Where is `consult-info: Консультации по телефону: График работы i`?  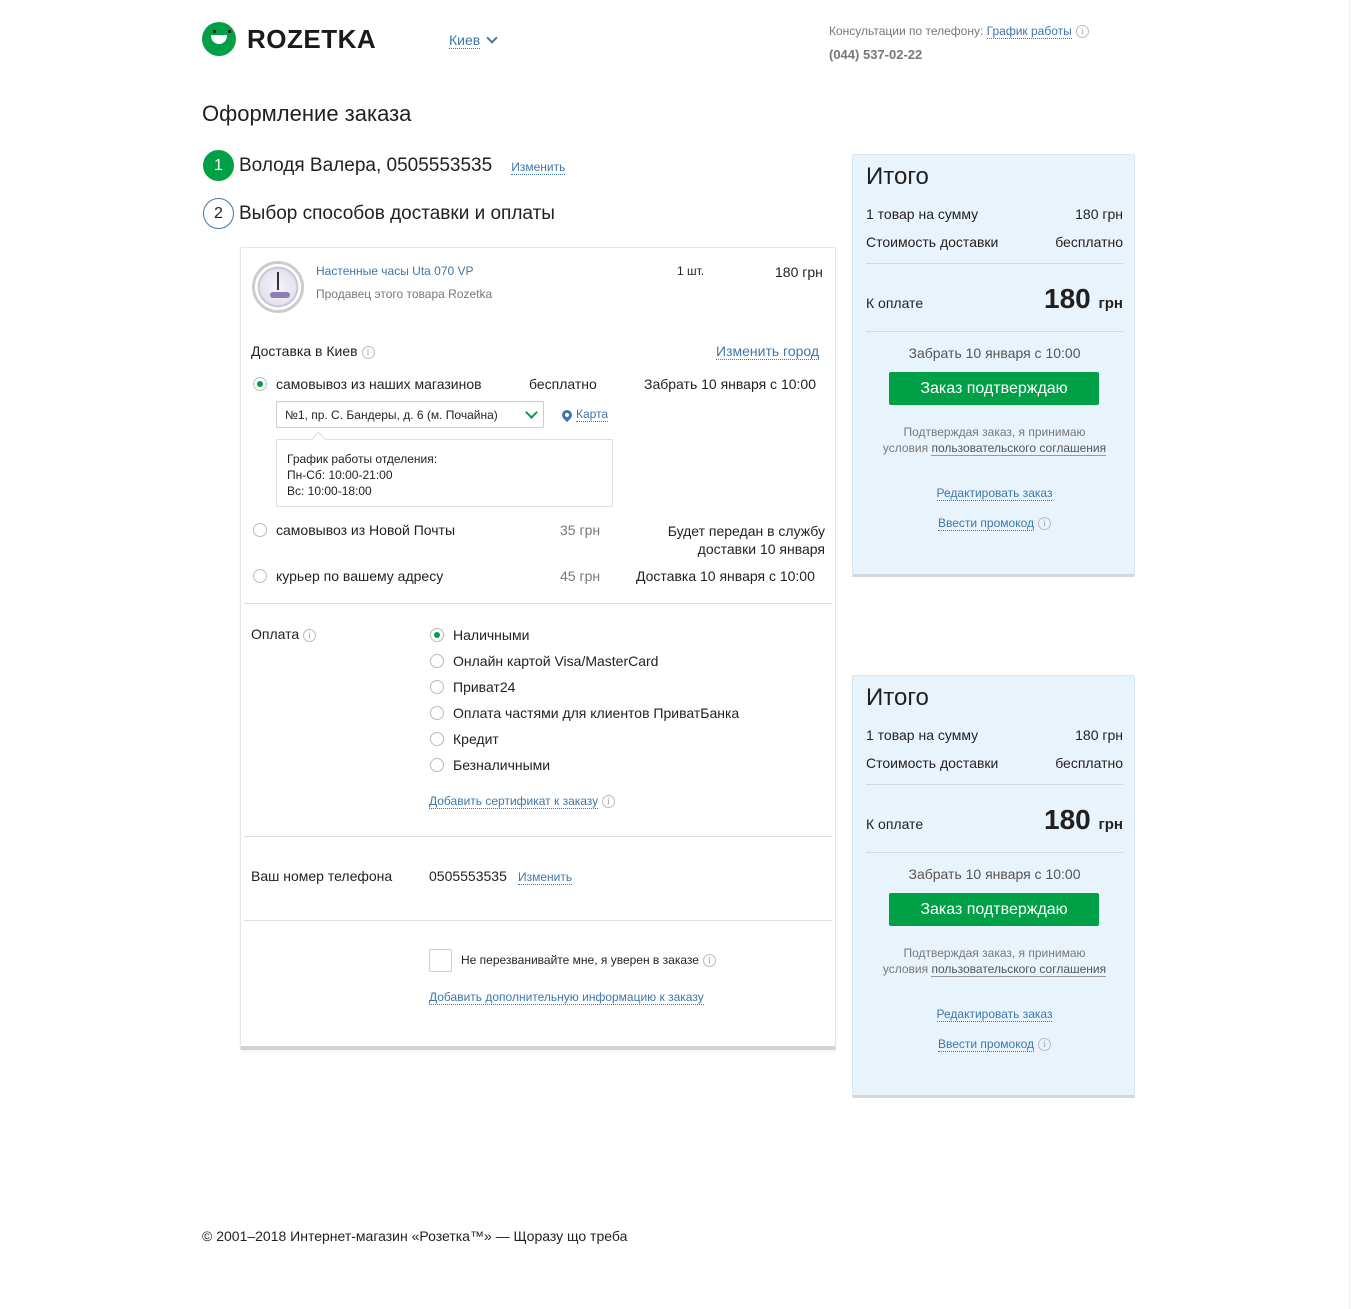
consult-info: Консультации по телефону: График работы i is located at coordinates (959, 31).